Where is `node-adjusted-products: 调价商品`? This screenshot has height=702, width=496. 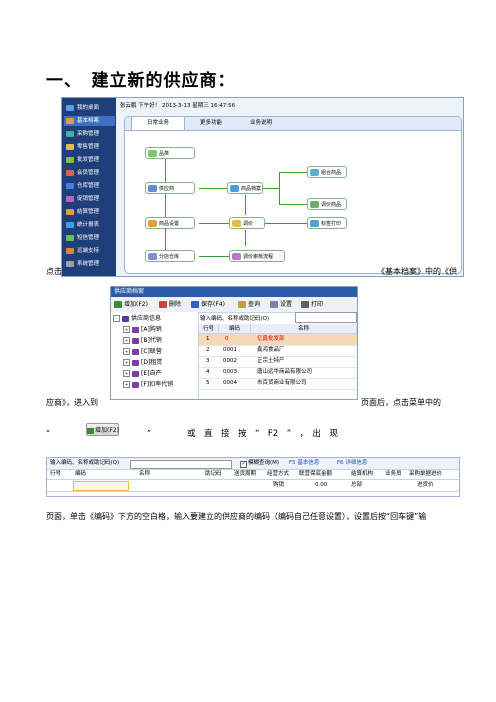 node-adjusted-products: 调价商品 is located at coordinates (327, 204).